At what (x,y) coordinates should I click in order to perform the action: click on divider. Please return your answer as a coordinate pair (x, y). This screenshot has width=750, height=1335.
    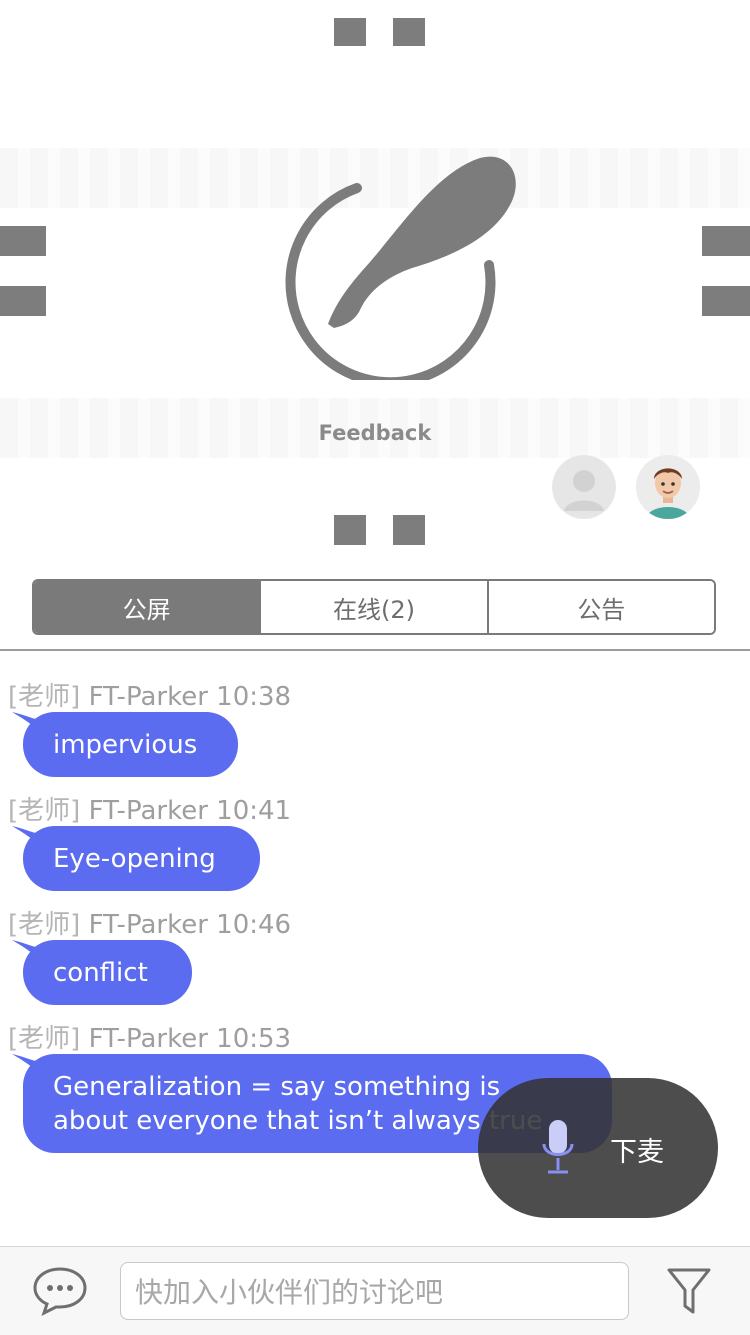
    Looking at the image, I should click on (375, 650).